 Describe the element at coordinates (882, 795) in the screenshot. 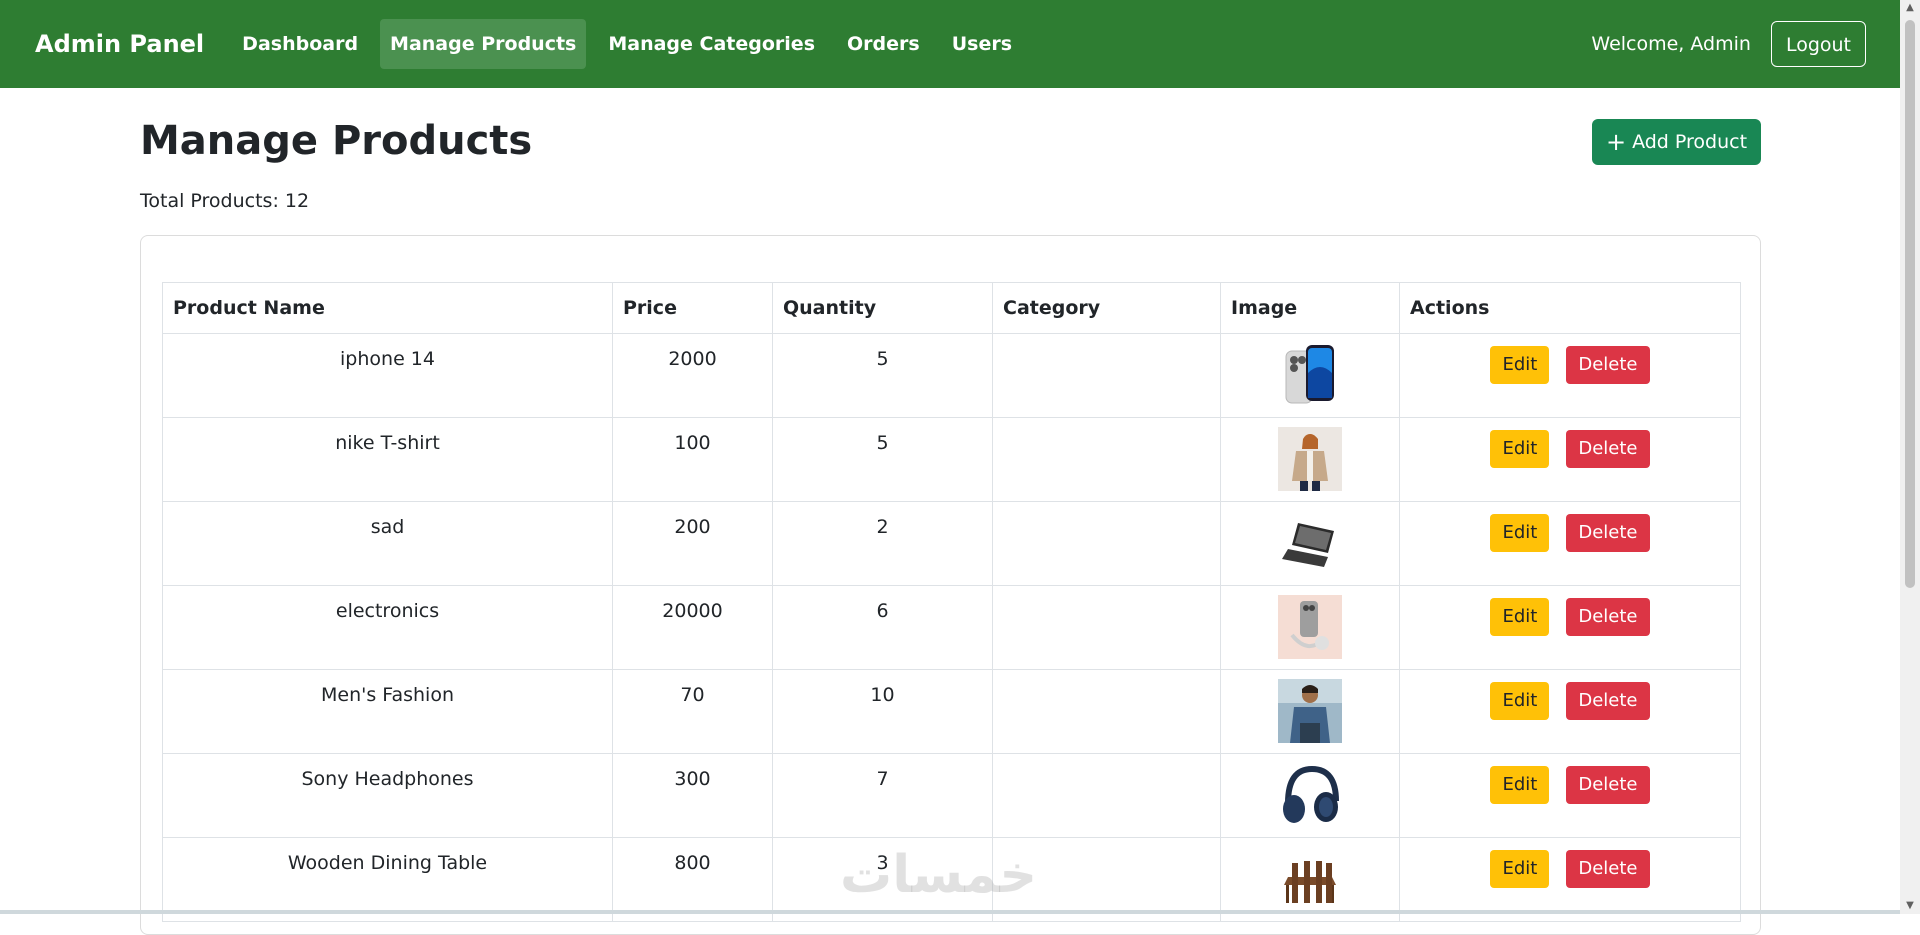

I see `cell-quantity: 7` at that location.